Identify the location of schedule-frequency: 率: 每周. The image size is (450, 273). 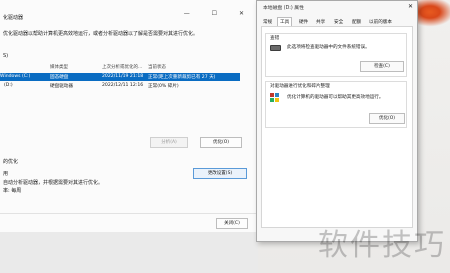
(12, 191).